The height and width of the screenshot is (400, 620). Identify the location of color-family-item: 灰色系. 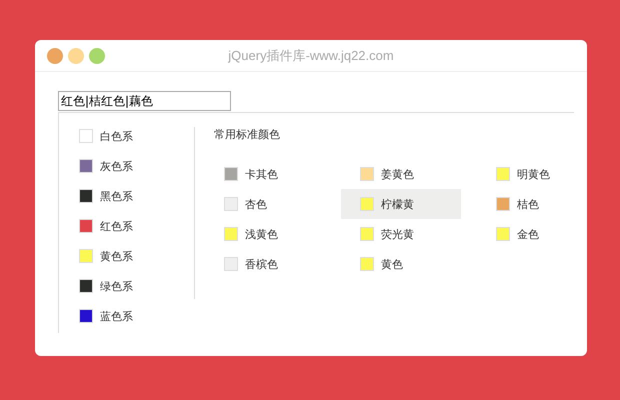
(136, 166).